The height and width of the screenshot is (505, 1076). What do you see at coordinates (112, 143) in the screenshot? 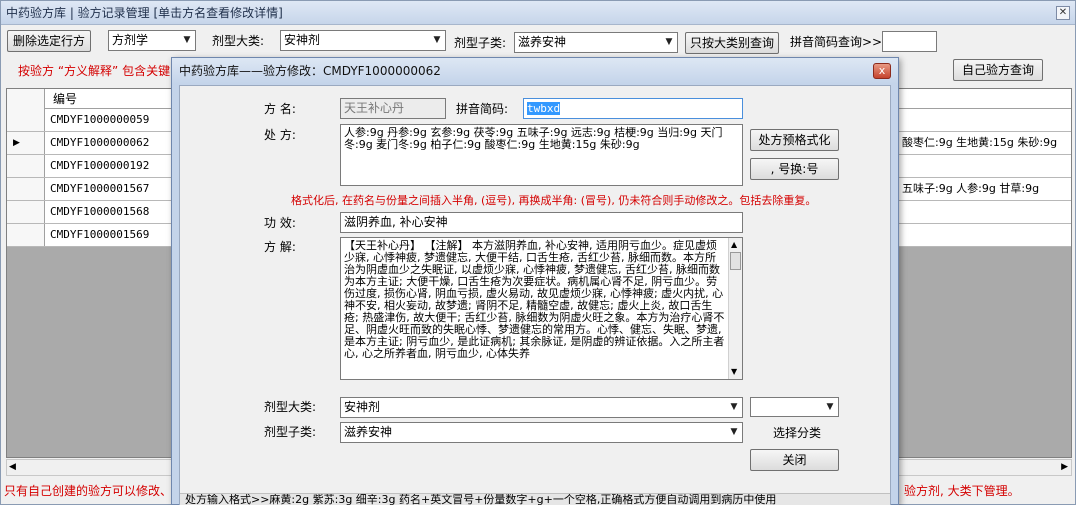
I see `row-id-cell: CMDYF1000000062` at bounding box center [112, 143].